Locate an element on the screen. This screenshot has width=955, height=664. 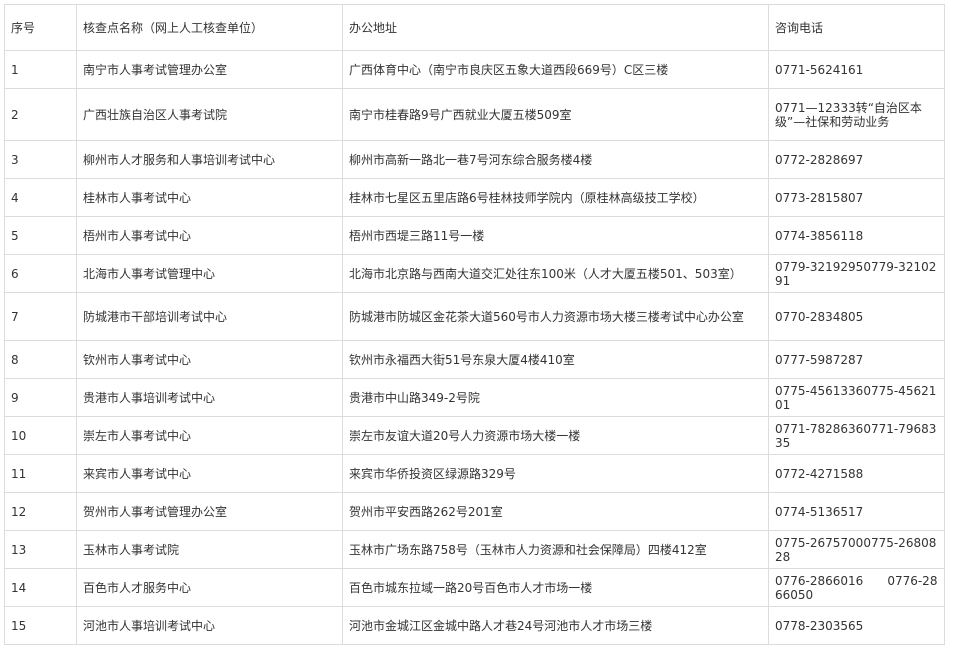
cell-address: 梧州市西堤三路11号一楼 is located at coordinates (555, 235).